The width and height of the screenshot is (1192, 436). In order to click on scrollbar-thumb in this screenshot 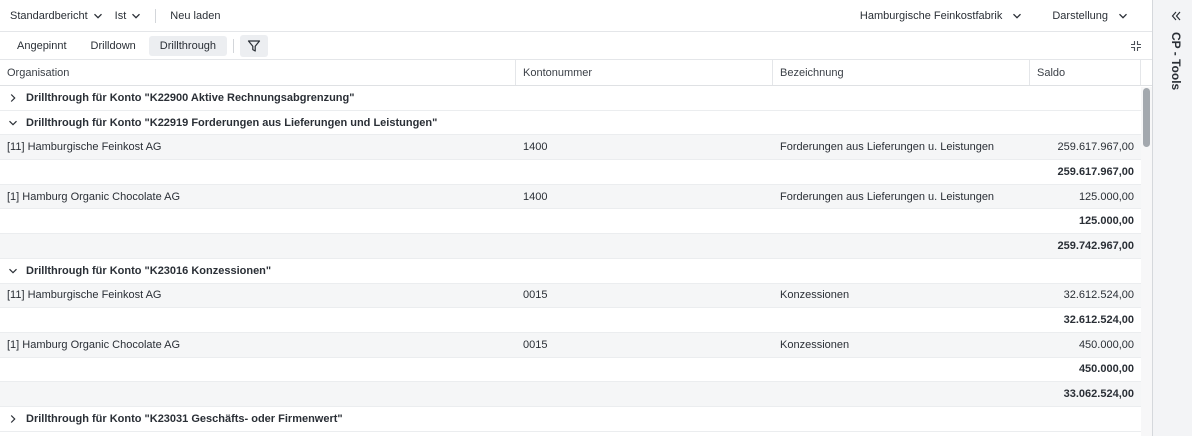, I will do `click(1146, 117)`.